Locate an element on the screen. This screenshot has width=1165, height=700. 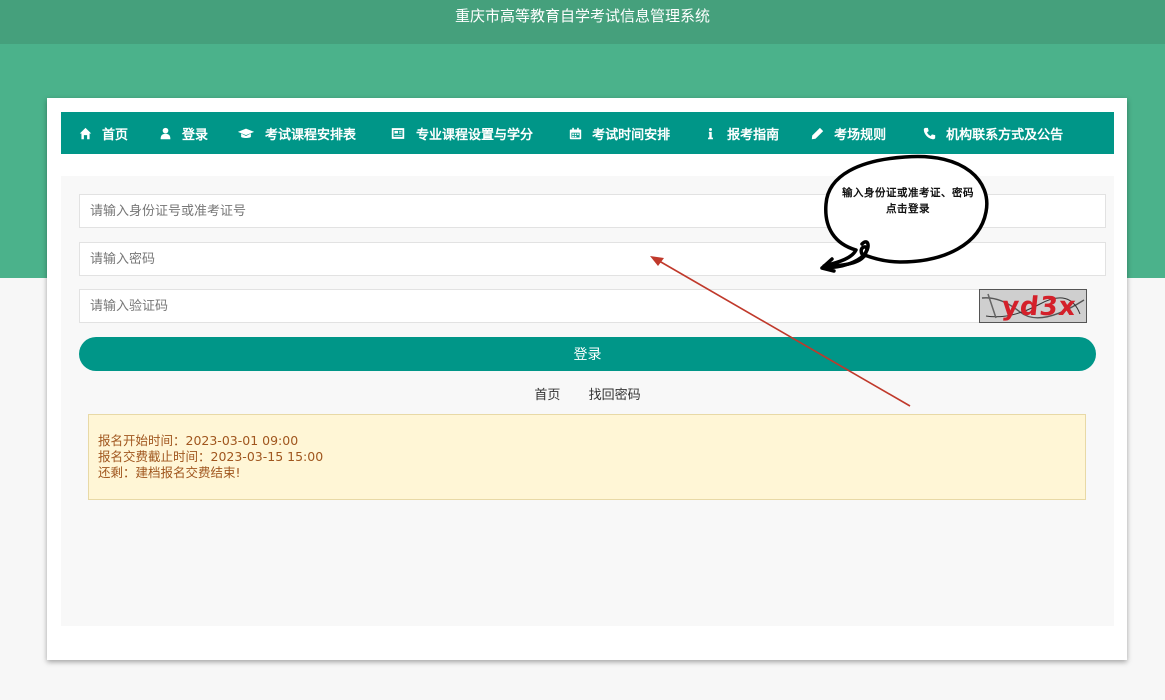
nav-item-guide: 报考指南 is located at coordinates (740, 133).